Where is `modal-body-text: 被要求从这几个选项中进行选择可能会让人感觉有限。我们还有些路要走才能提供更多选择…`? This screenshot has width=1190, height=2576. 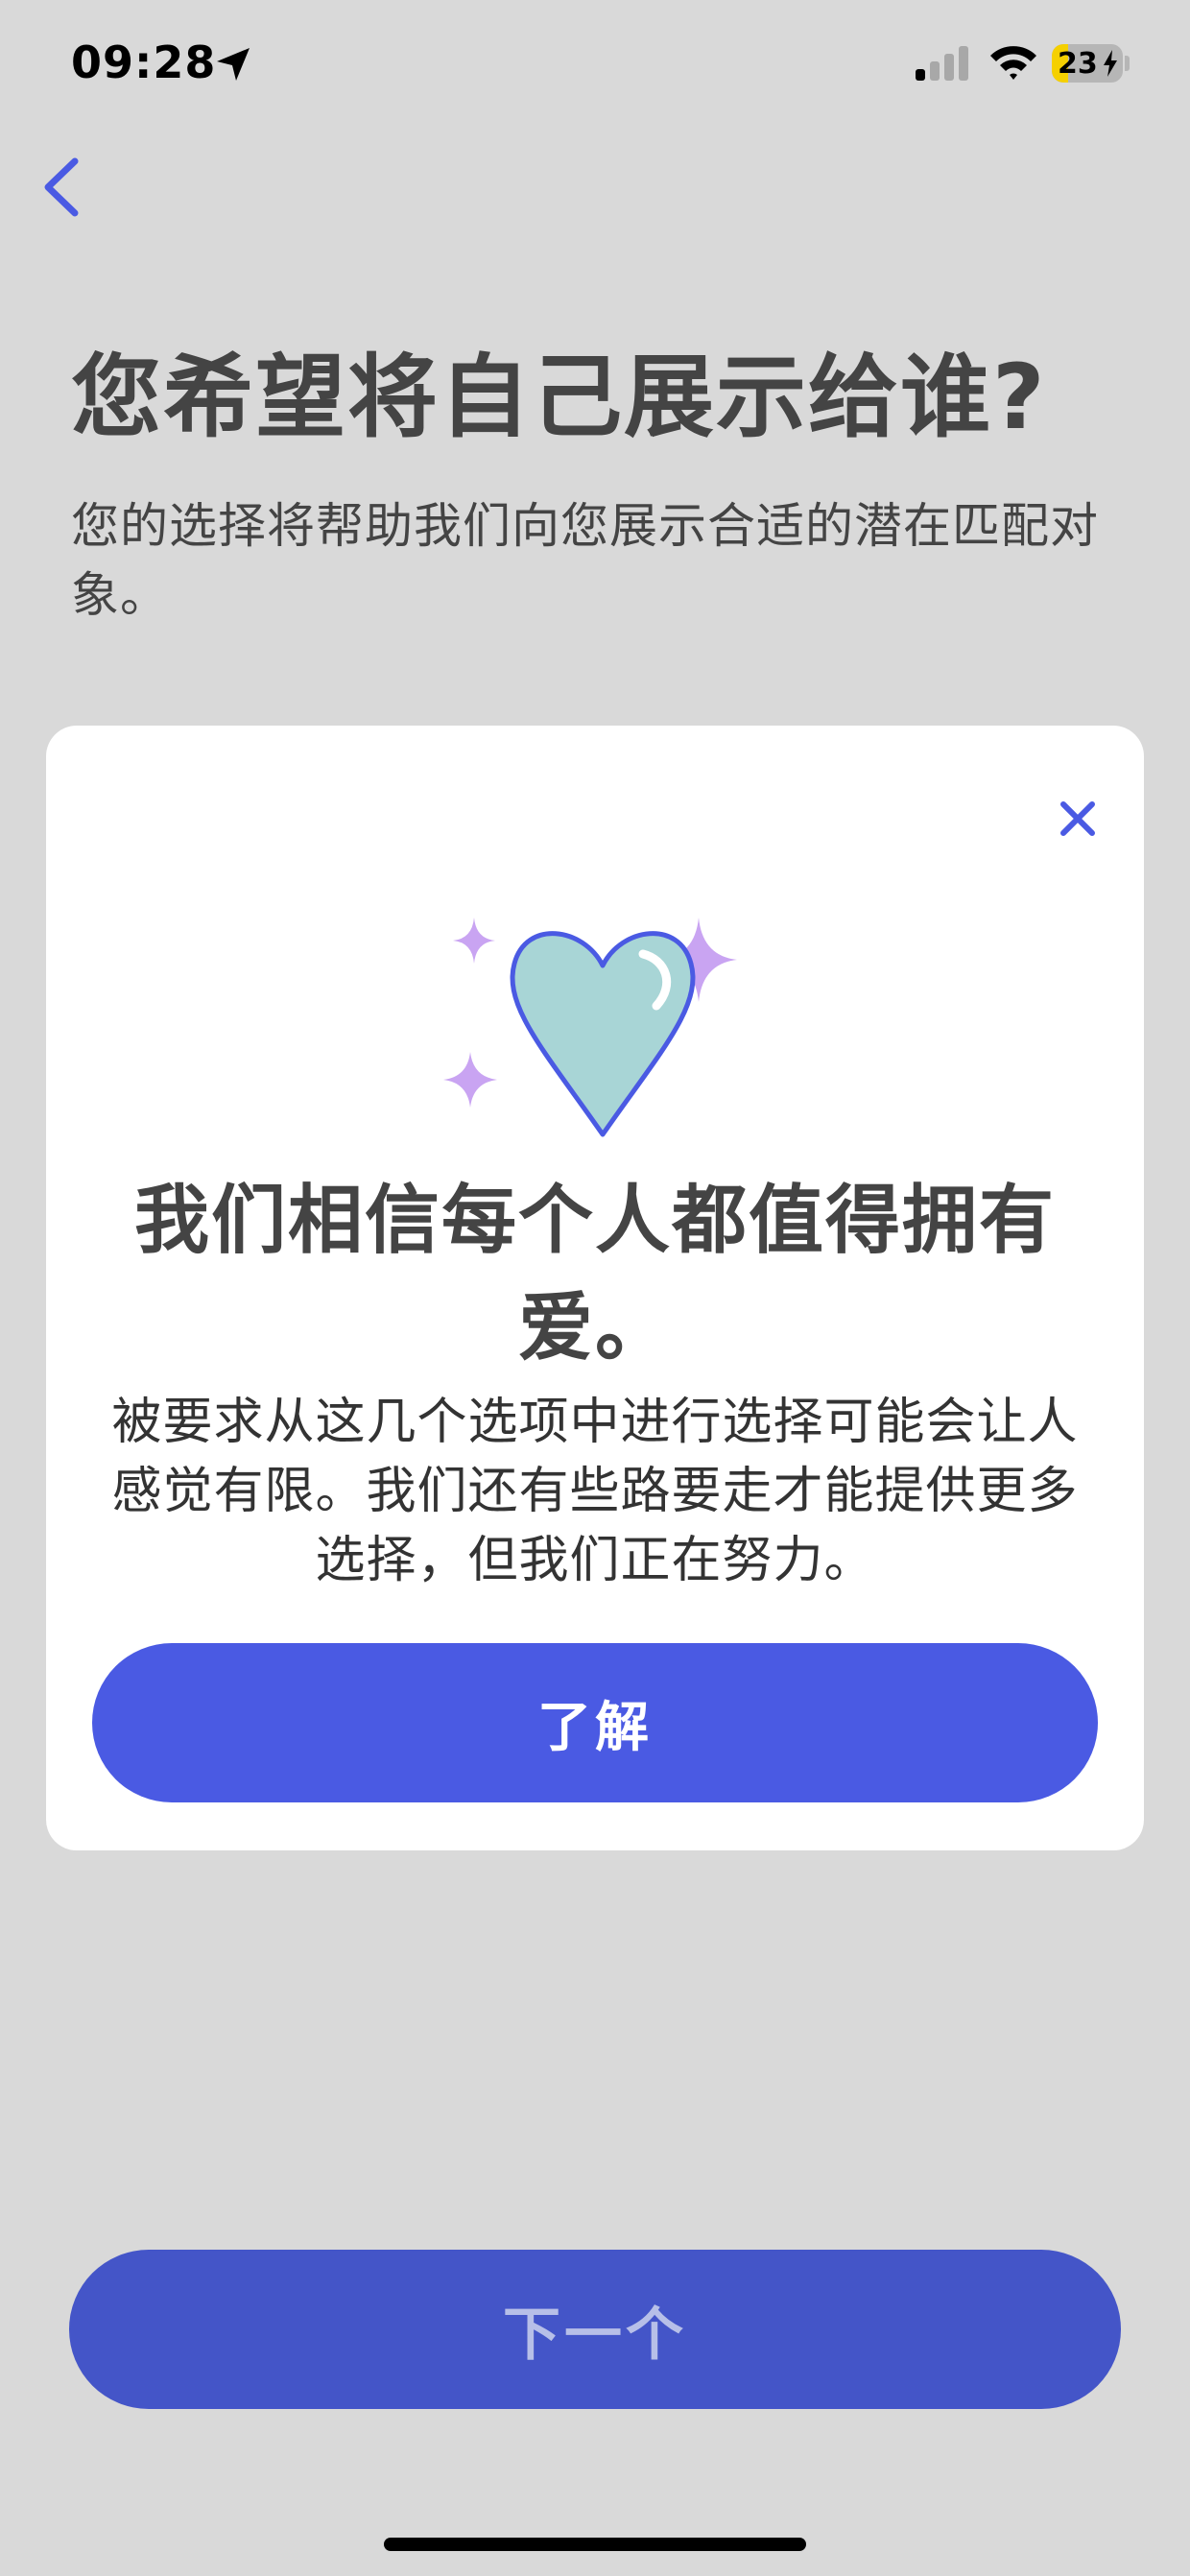 modal-body-text: 被要求从这几个选项中进行选择可能会让人感觉有限。我们还有些路要走才能提供更多选择… is located at coordinates (595, 1491).